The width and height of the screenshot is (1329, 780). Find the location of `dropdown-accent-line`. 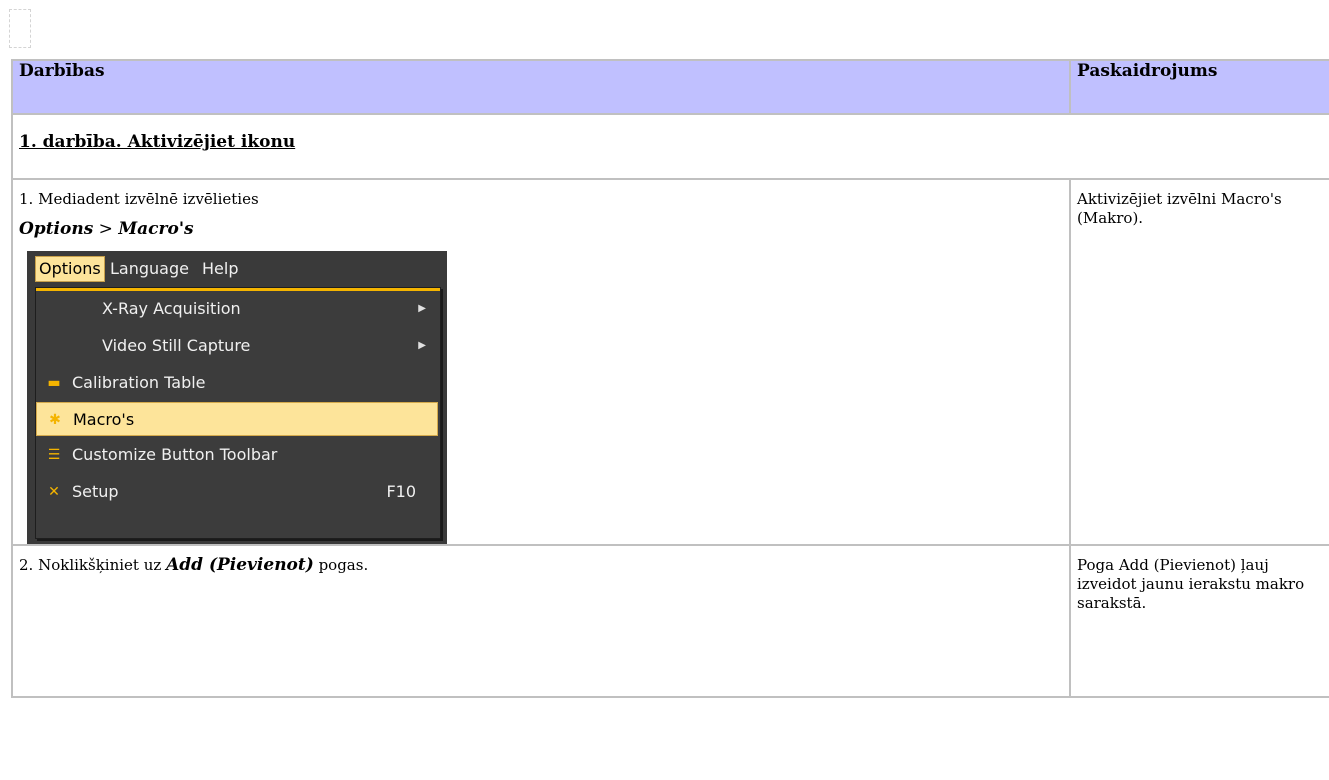

dropdown-accent-line is located at coordinates (238, 289).